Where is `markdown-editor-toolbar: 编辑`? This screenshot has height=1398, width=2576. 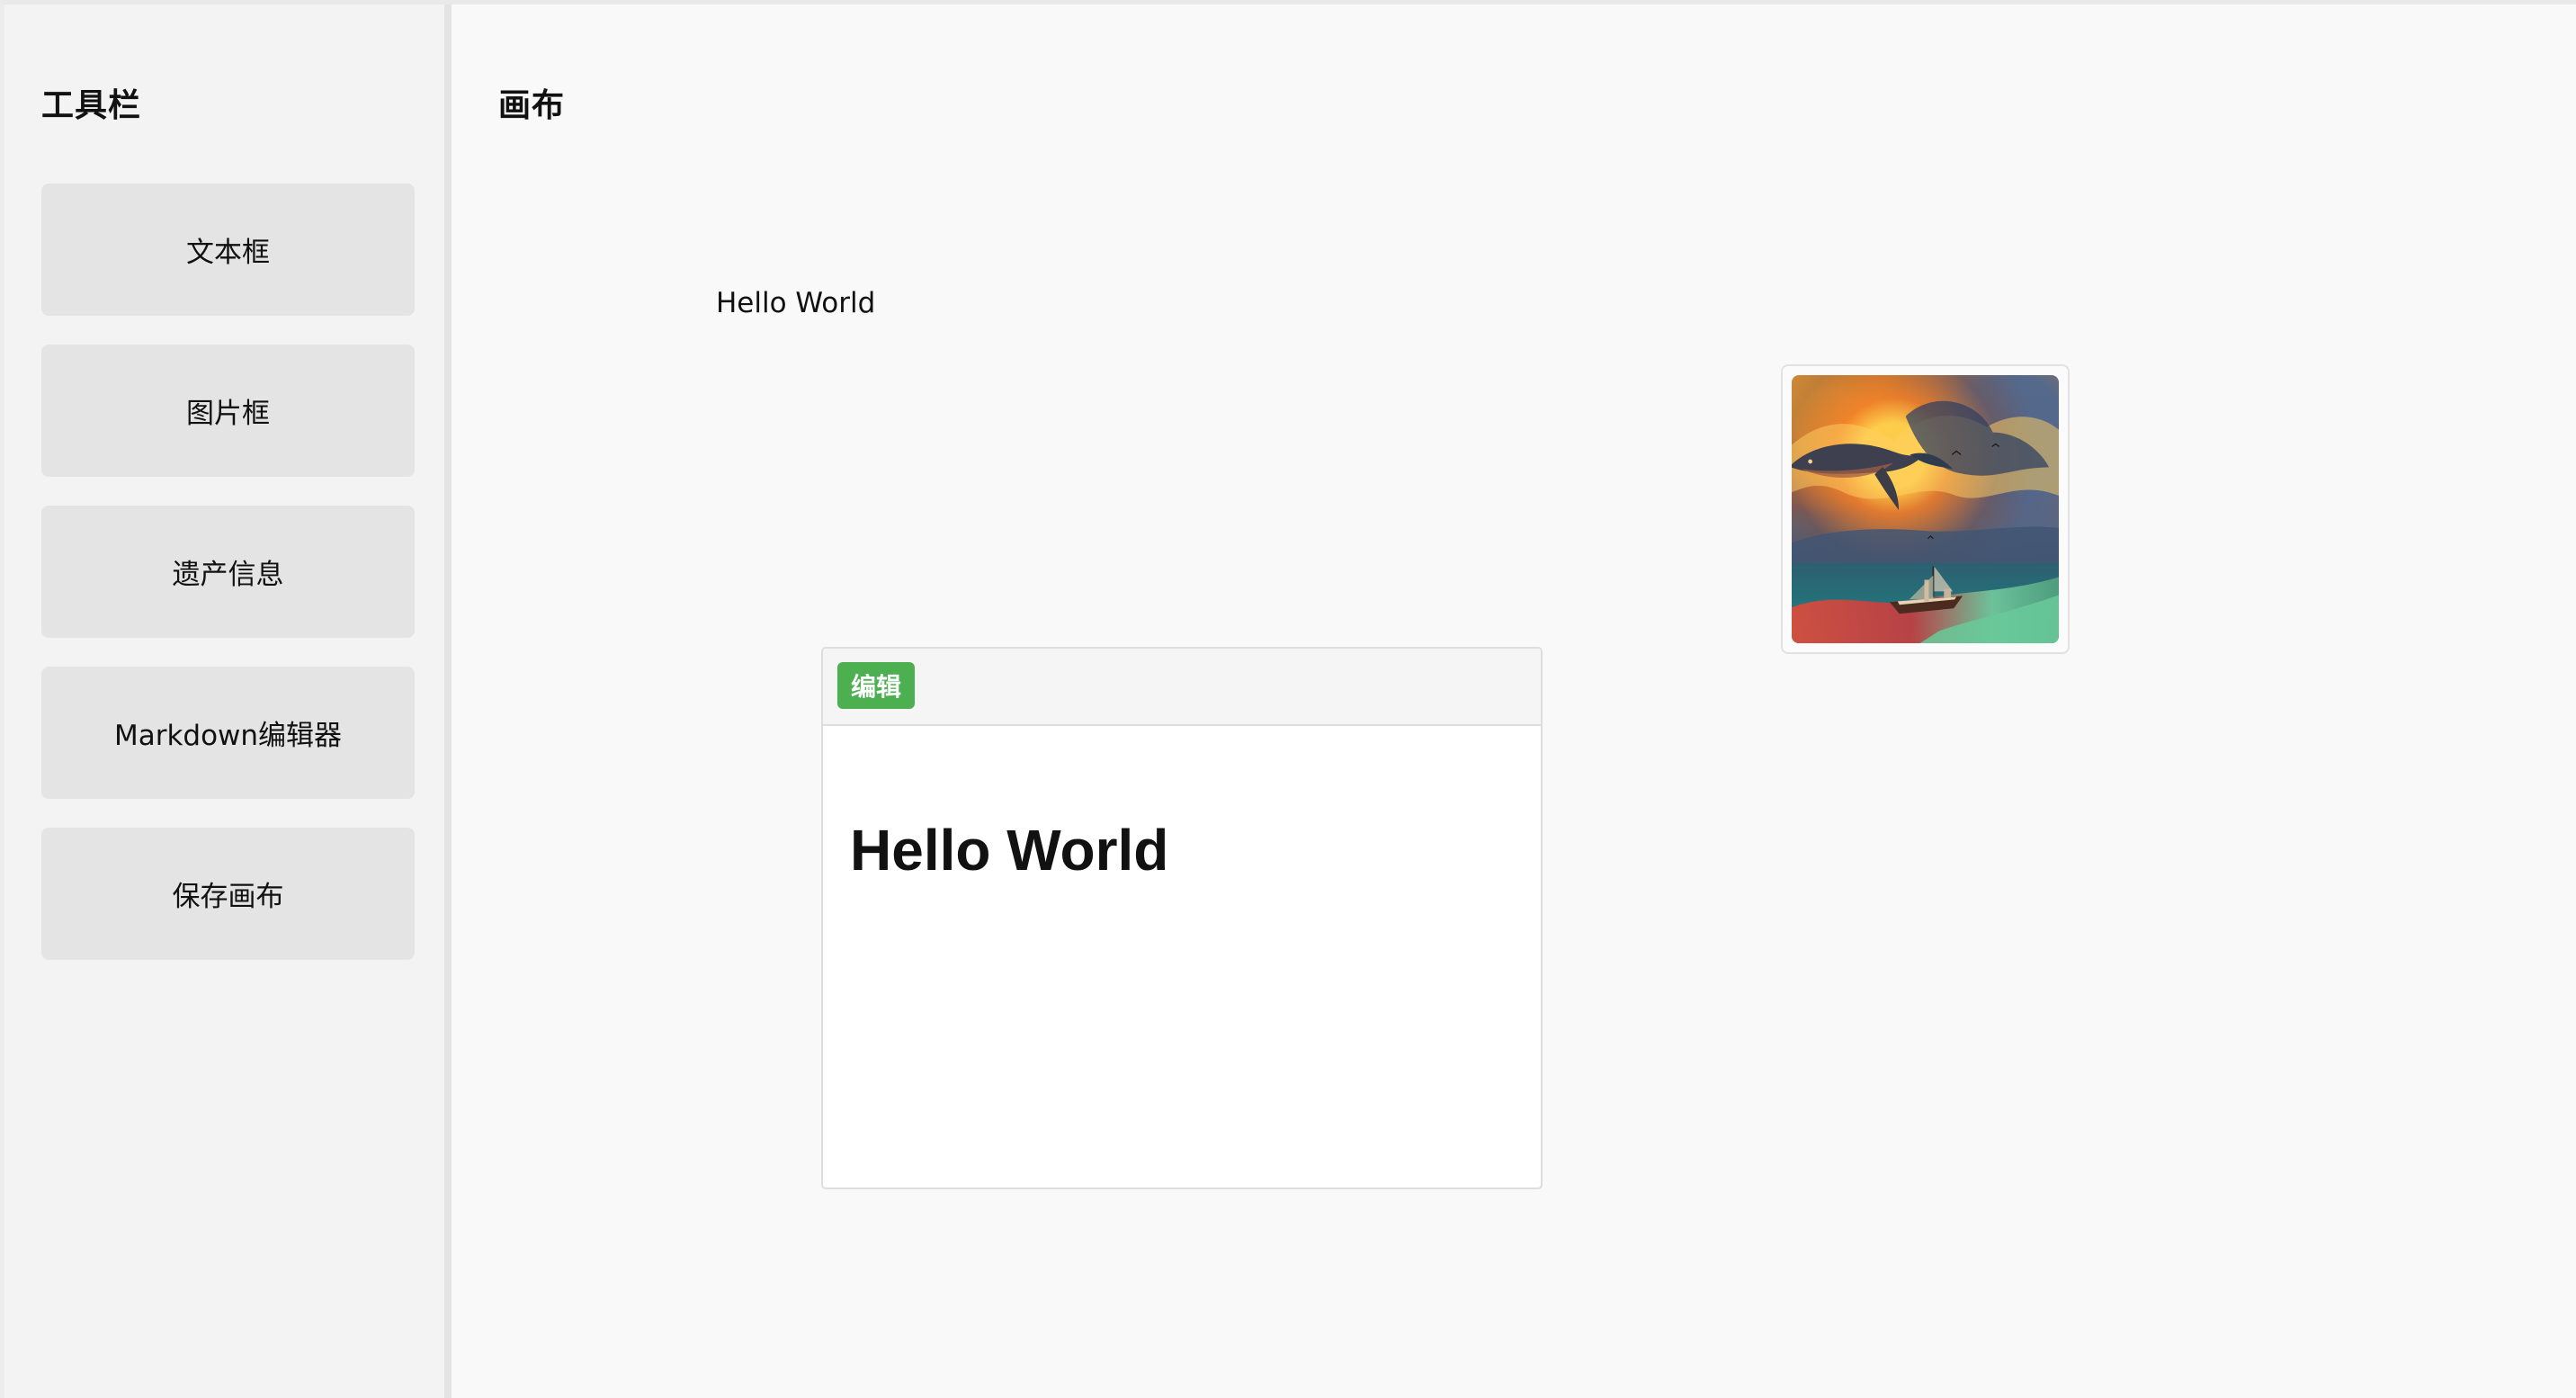
markdown-editor-toolbar: 编辑 is located at coordinates (1182, 687).